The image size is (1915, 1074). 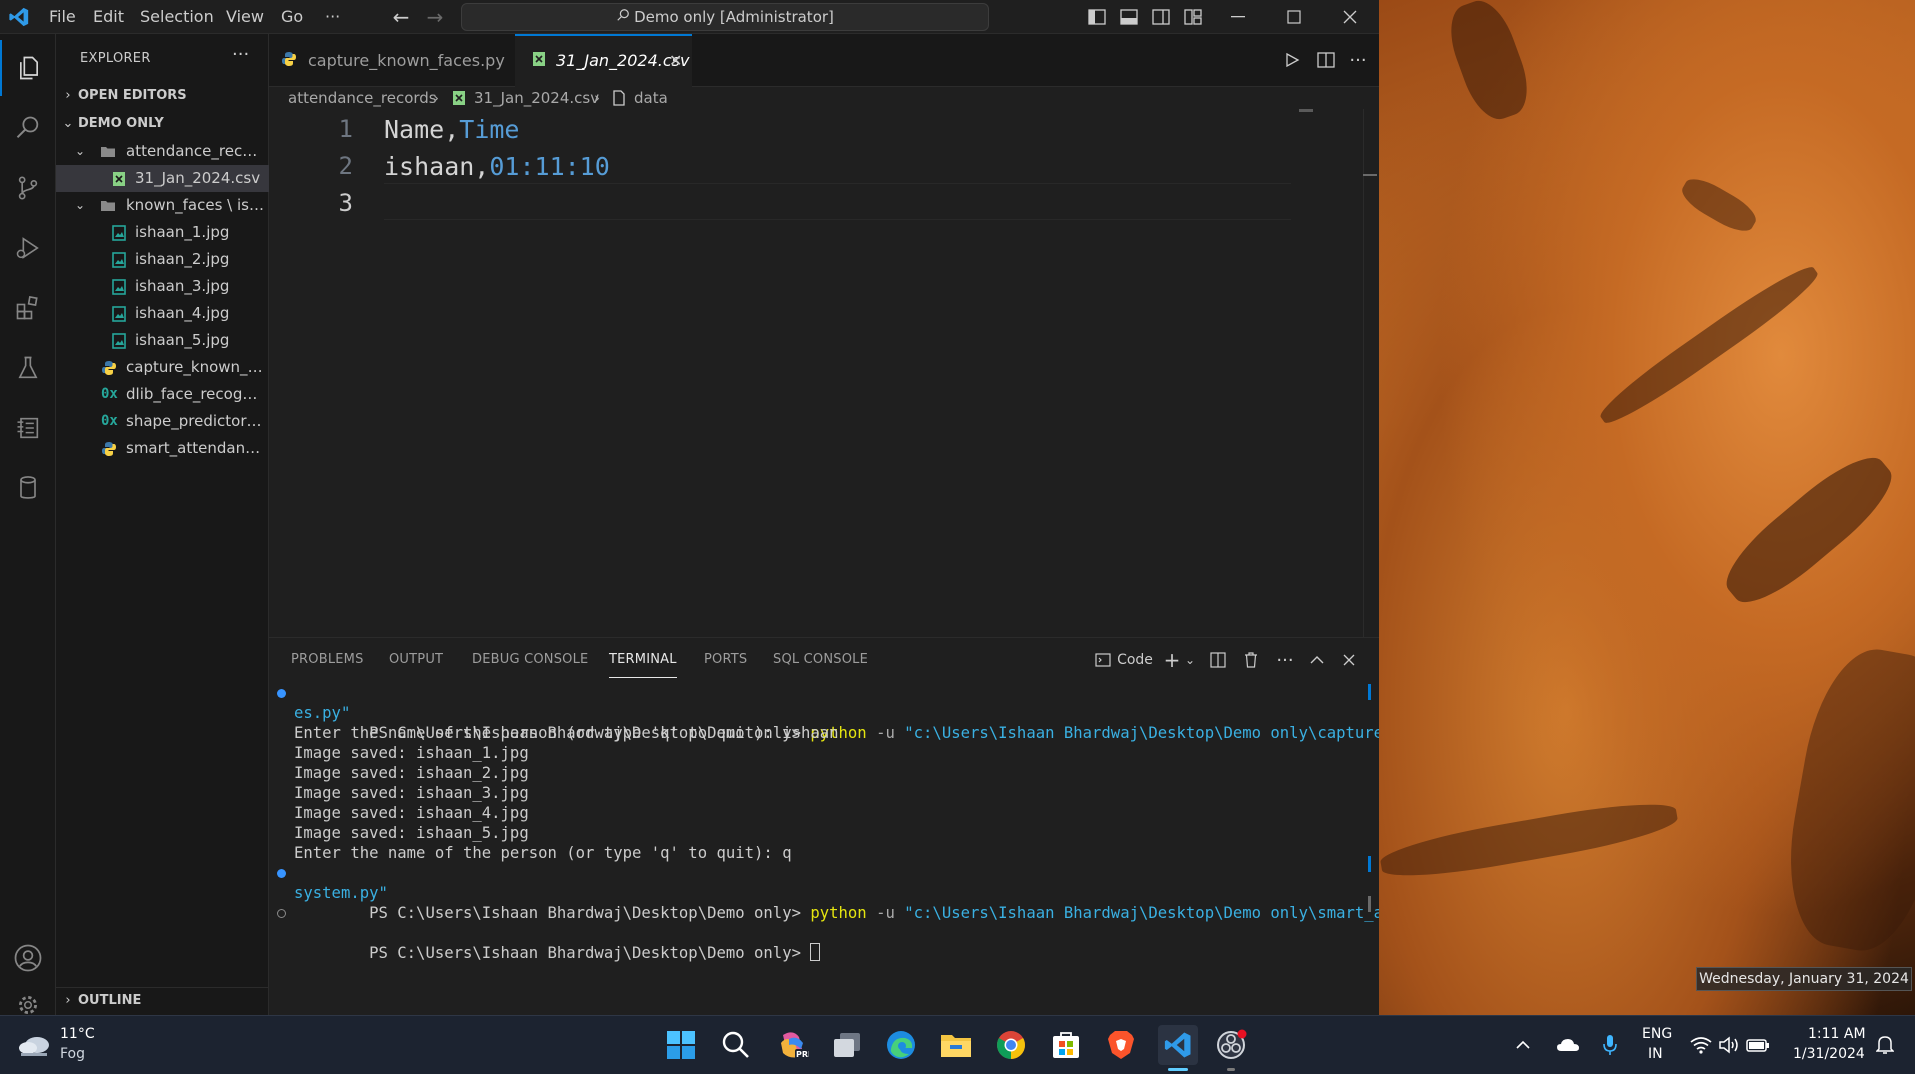 What do you see at coordinates (1251, 660) in the screenshot?
I see `trash-icon` at bounding box center [1251, 660].